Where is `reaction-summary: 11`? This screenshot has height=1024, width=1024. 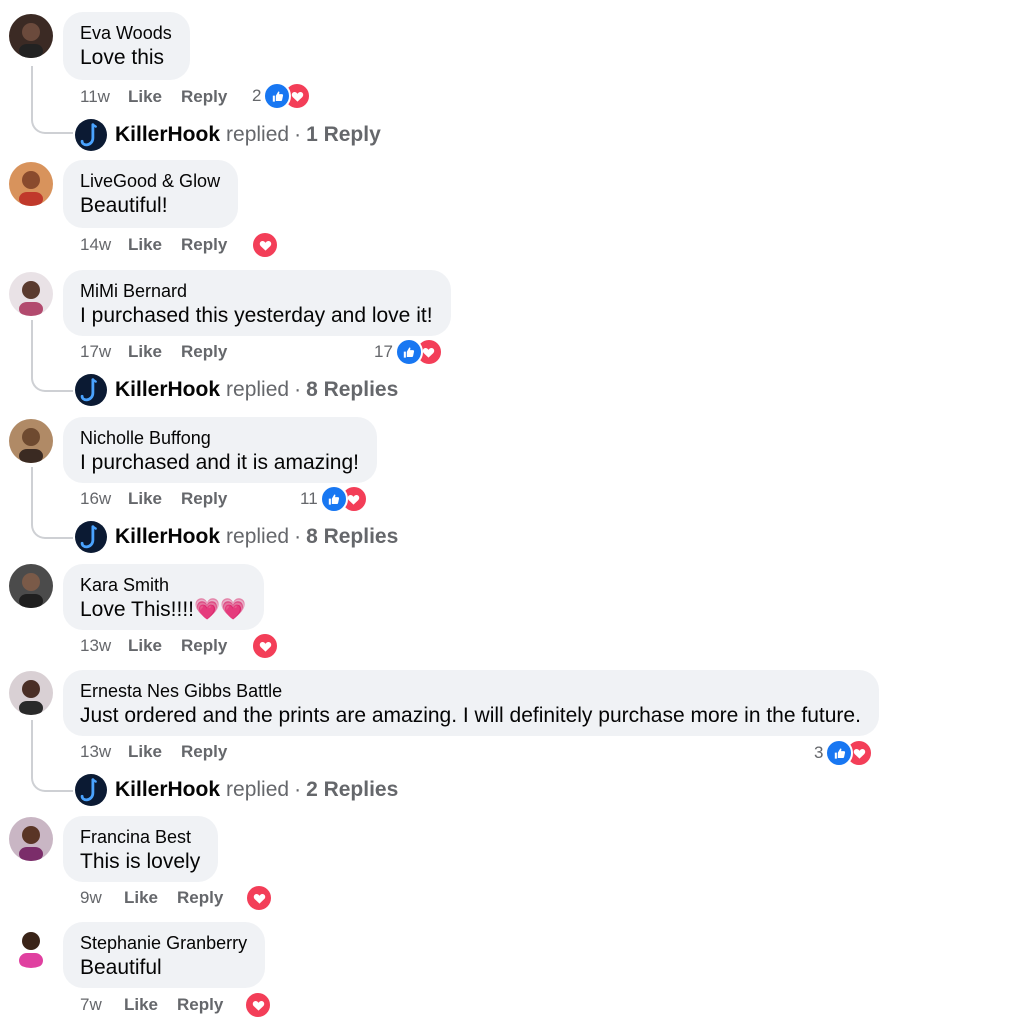
reaction-summary: 11 is located at coordinates (334, 499).